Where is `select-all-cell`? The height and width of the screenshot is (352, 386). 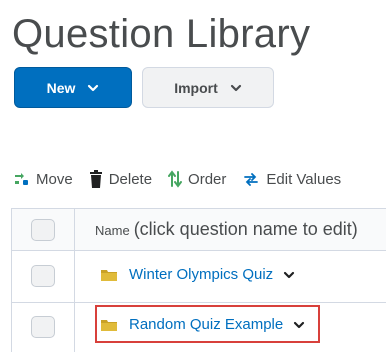
select-all-cell is located at coordinates (43, 229).